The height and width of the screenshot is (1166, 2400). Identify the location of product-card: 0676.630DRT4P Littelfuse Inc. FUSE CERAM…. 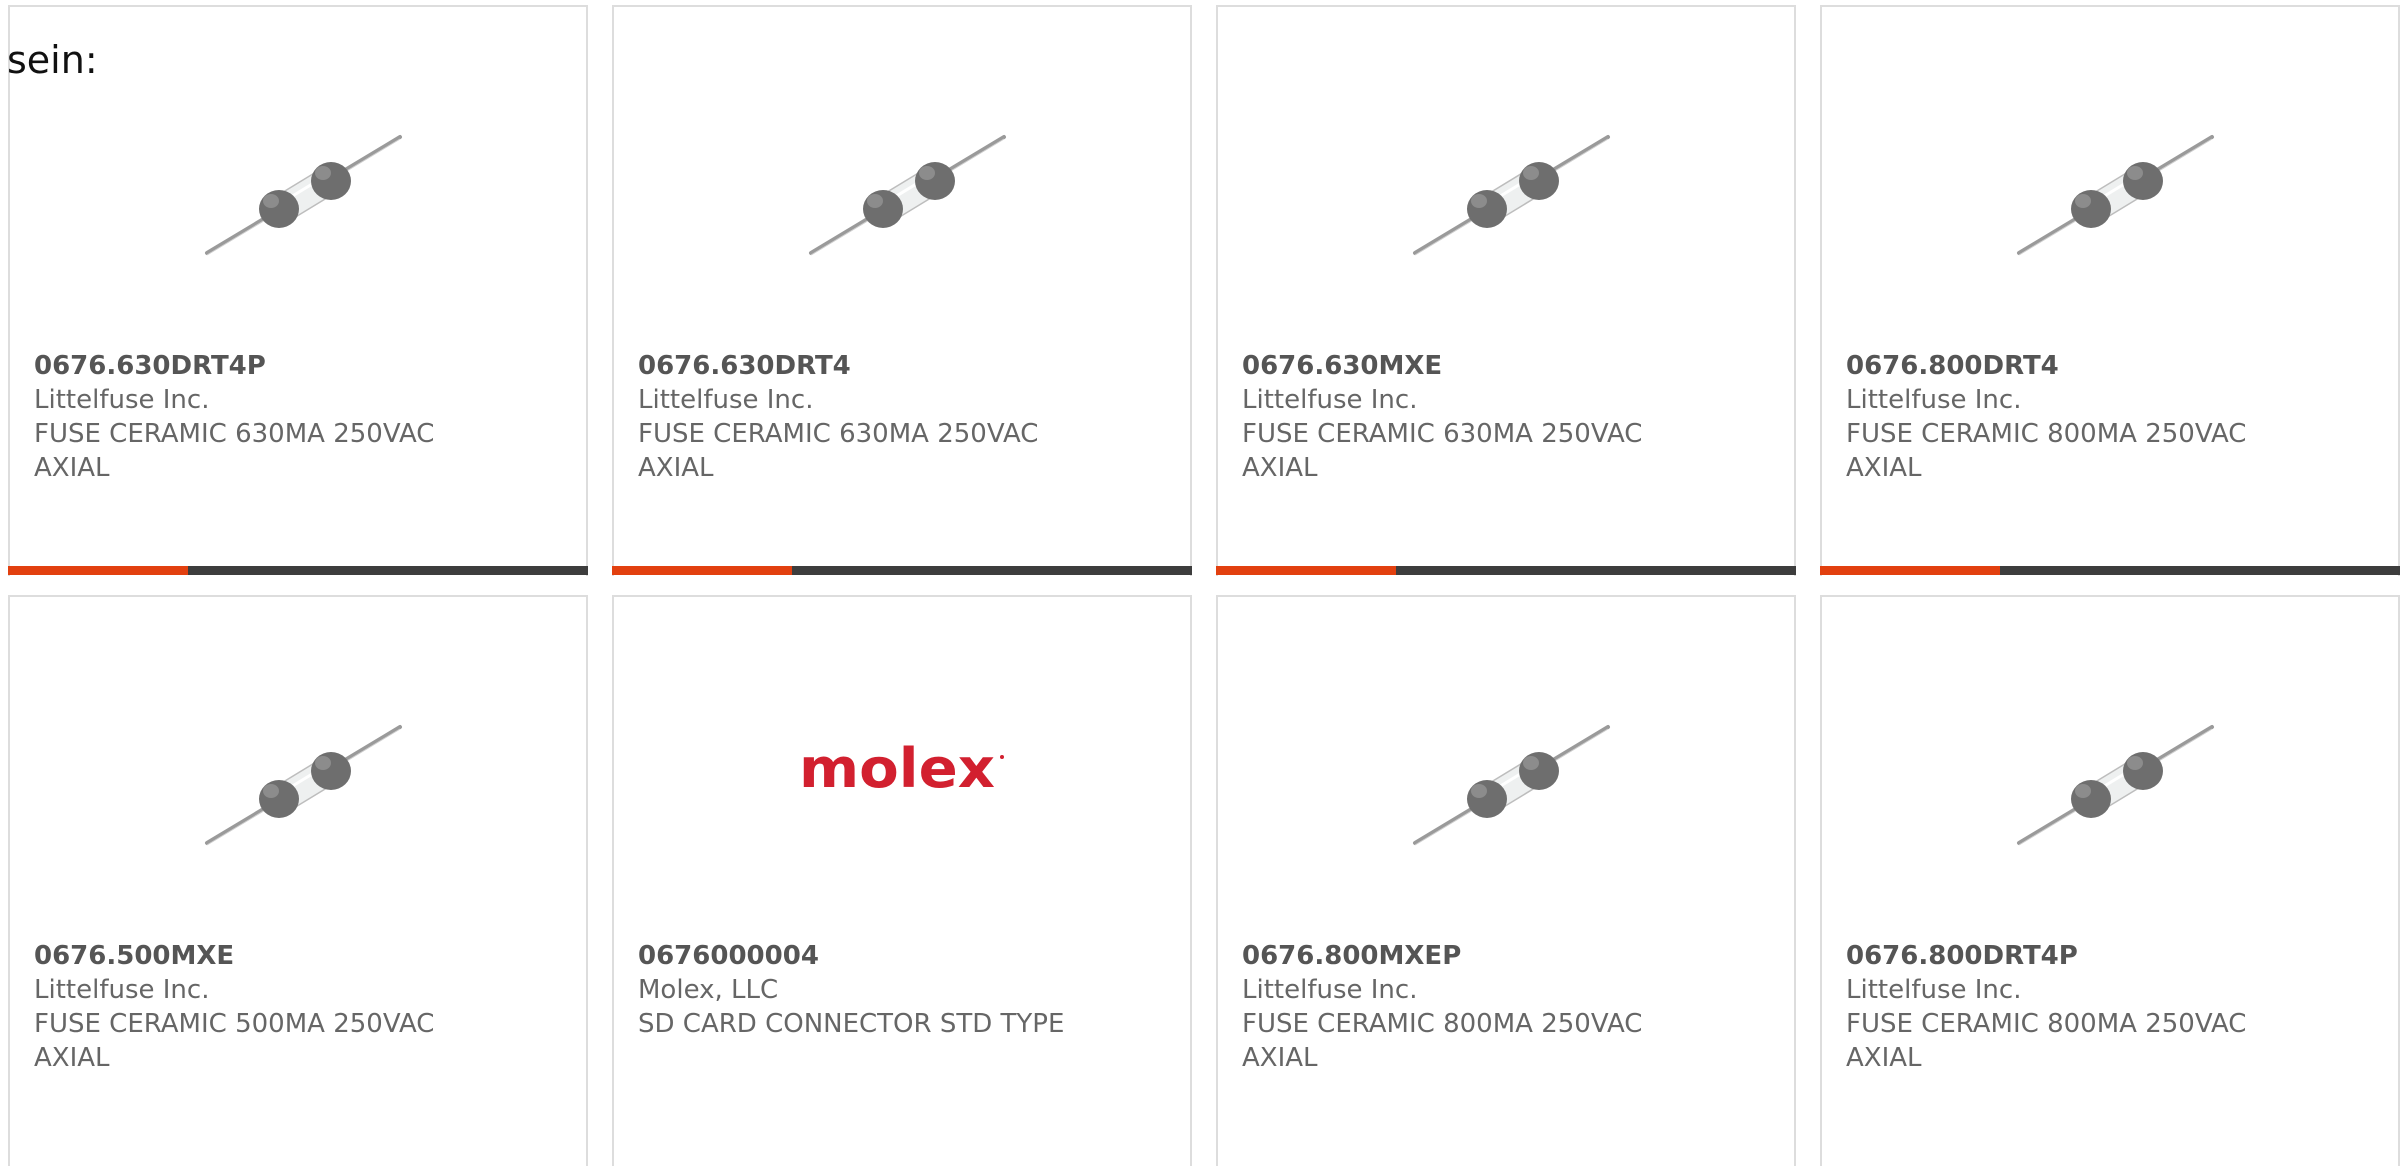
(298, 290).